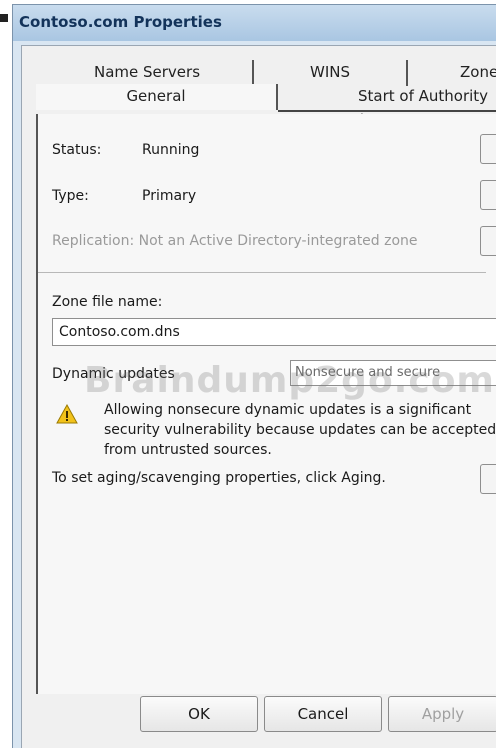 Image resolution: width=496 pixels, height=748 pixels. What do you see at coordinates (67, 414) in the screenshot?
I see `warning-icon` at bounding box center [67, 414].